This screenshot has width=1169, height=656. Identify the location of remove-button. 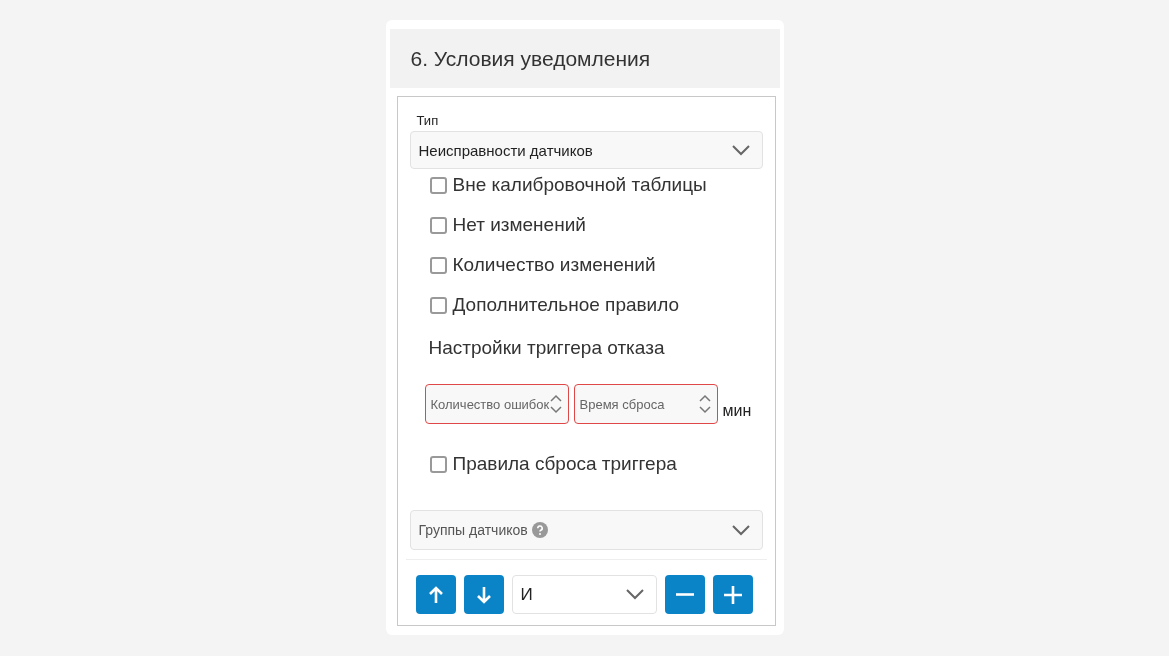
(684, 594).